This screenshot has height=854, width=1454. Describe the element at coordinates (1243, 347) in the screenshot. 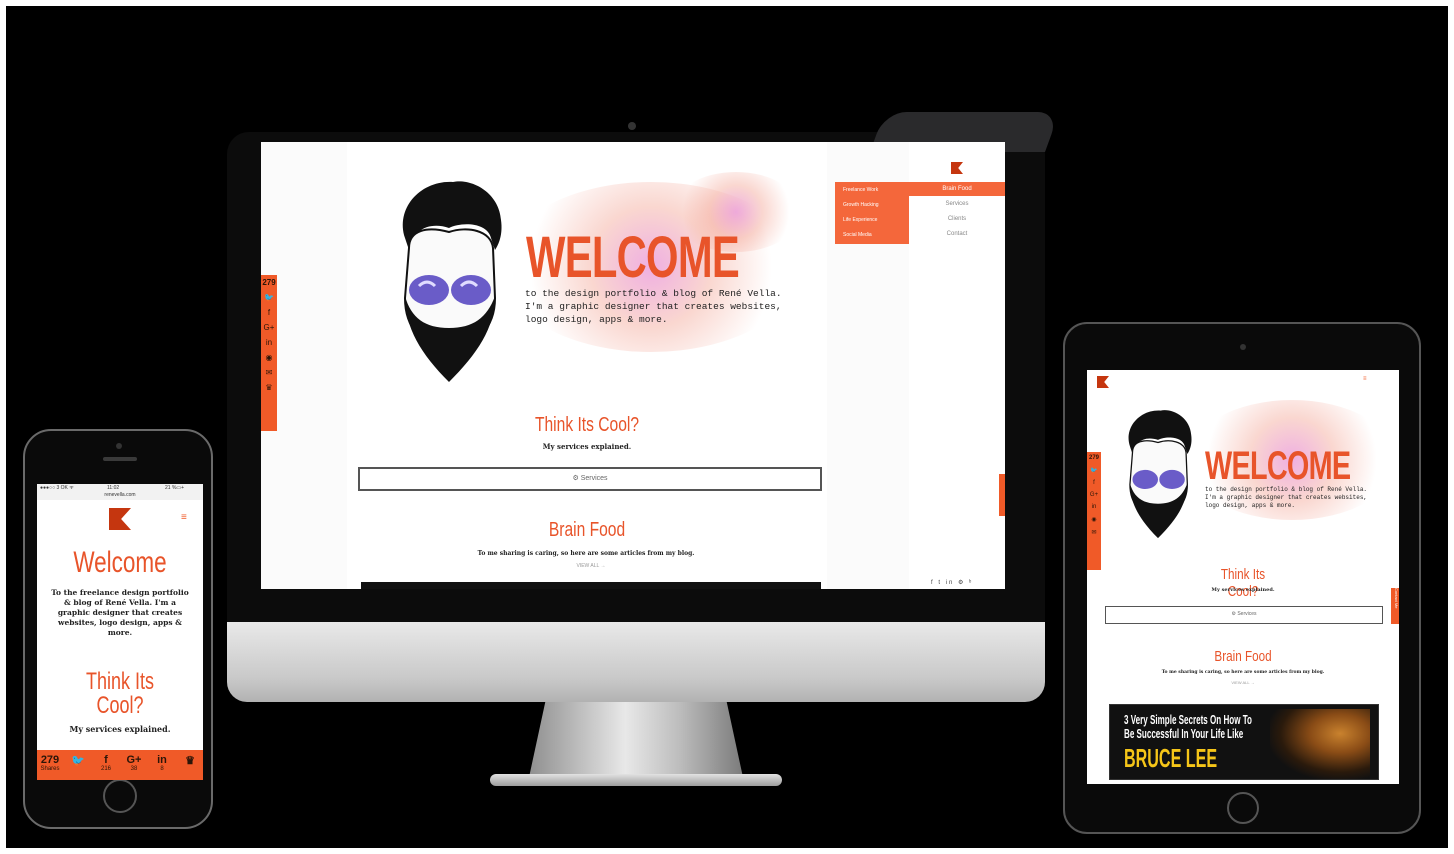

I see `ipad-camera` at that location.